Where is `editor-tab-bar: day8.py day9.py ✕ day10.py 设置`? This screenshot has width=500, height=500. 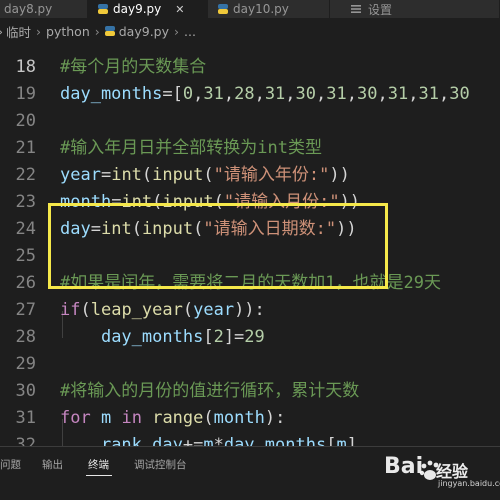
editor-tab-bar: day8.py day9.py ✕ day10.py 设置 is located at coordinates (250, 9).